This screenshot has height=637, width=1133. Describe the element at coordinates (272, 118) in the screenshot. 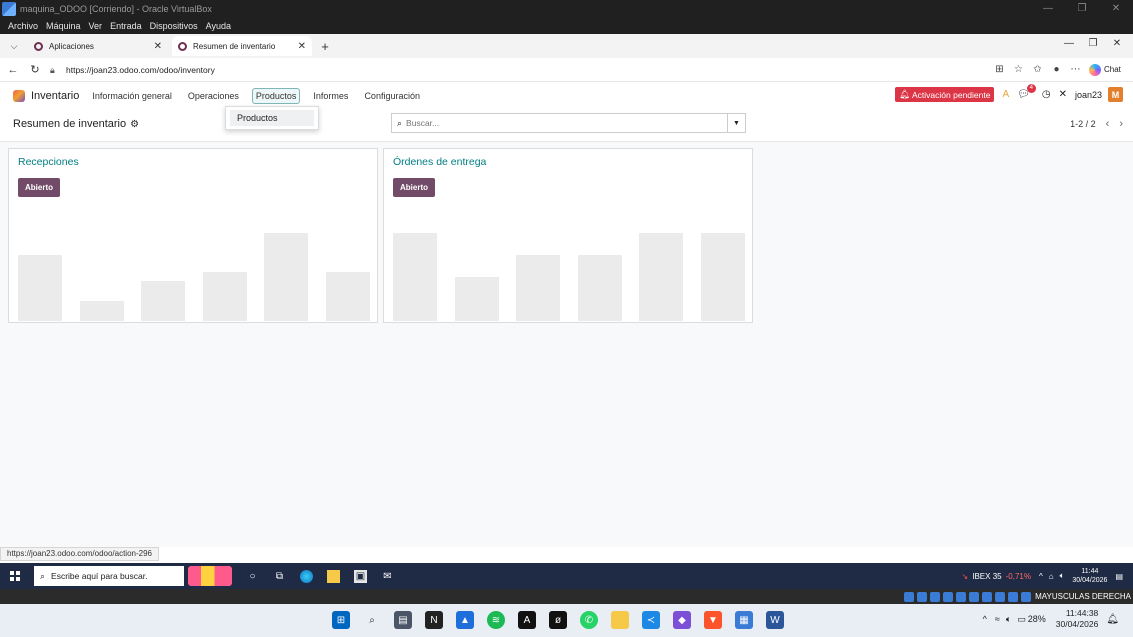

I see `dropdown-item-productos: Productos` at that location.